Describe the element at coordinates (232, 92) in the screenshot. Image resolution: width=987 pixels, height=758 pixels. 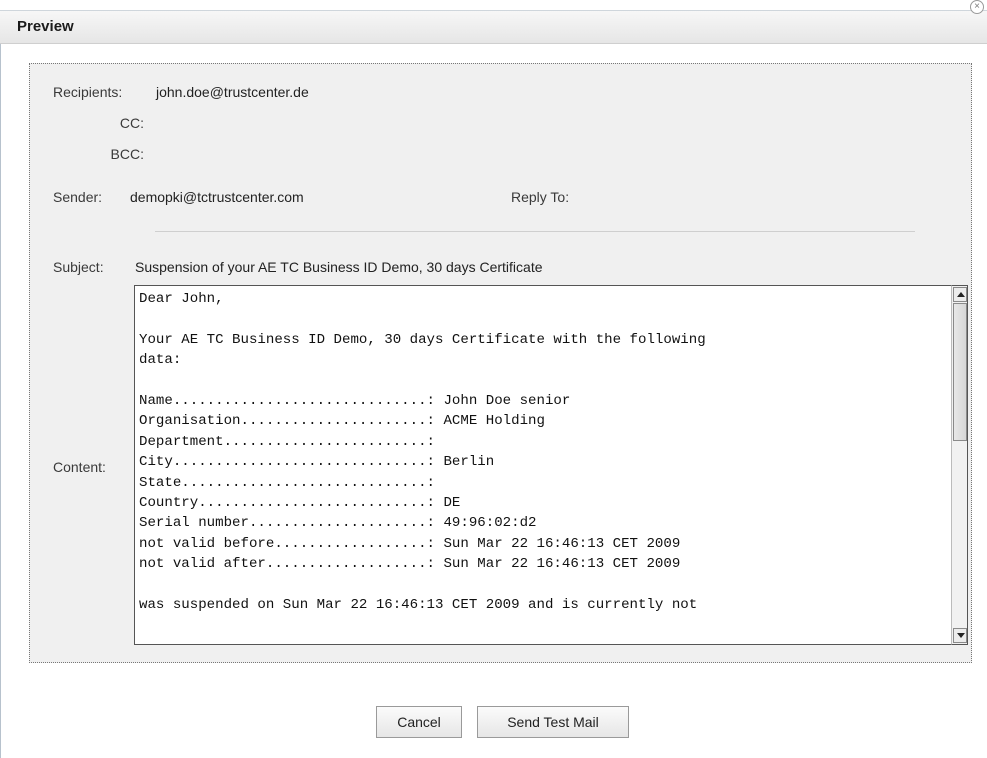
I see `recipients-value: john.doe@trustcenter.de` at that location.